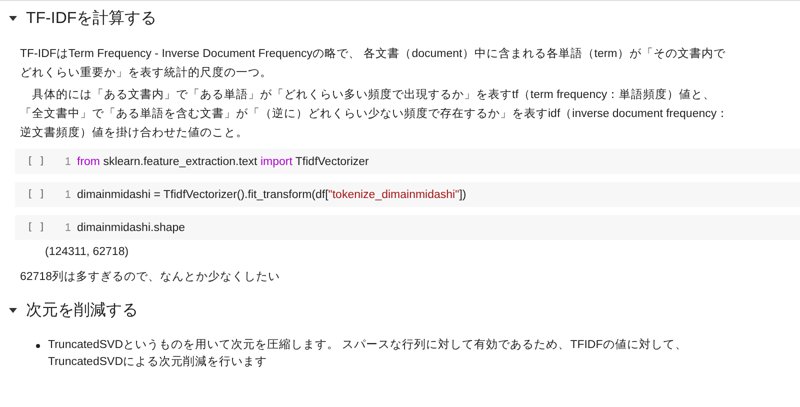 This screenshot has height=407, width=800. Describe the element at coordinates (407, 227) in the screenshot. I see `code-cell: [ ] 1 dimainmidashi.shape` at that location.